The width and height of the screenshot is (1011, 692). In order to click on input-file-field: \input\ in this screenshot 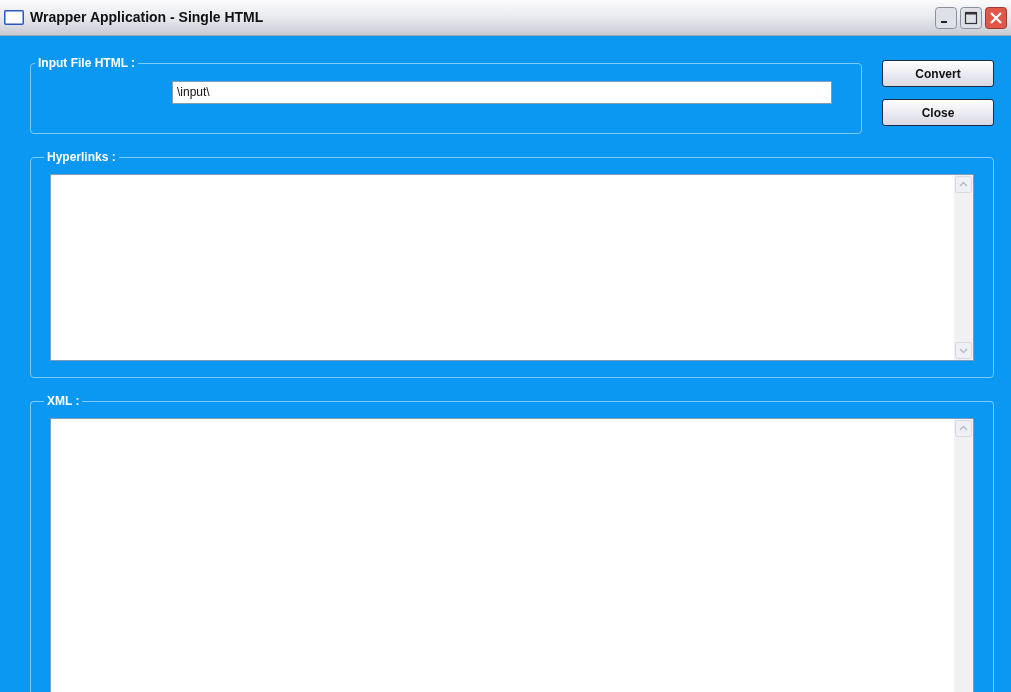, I will do `click(502, 92)`.